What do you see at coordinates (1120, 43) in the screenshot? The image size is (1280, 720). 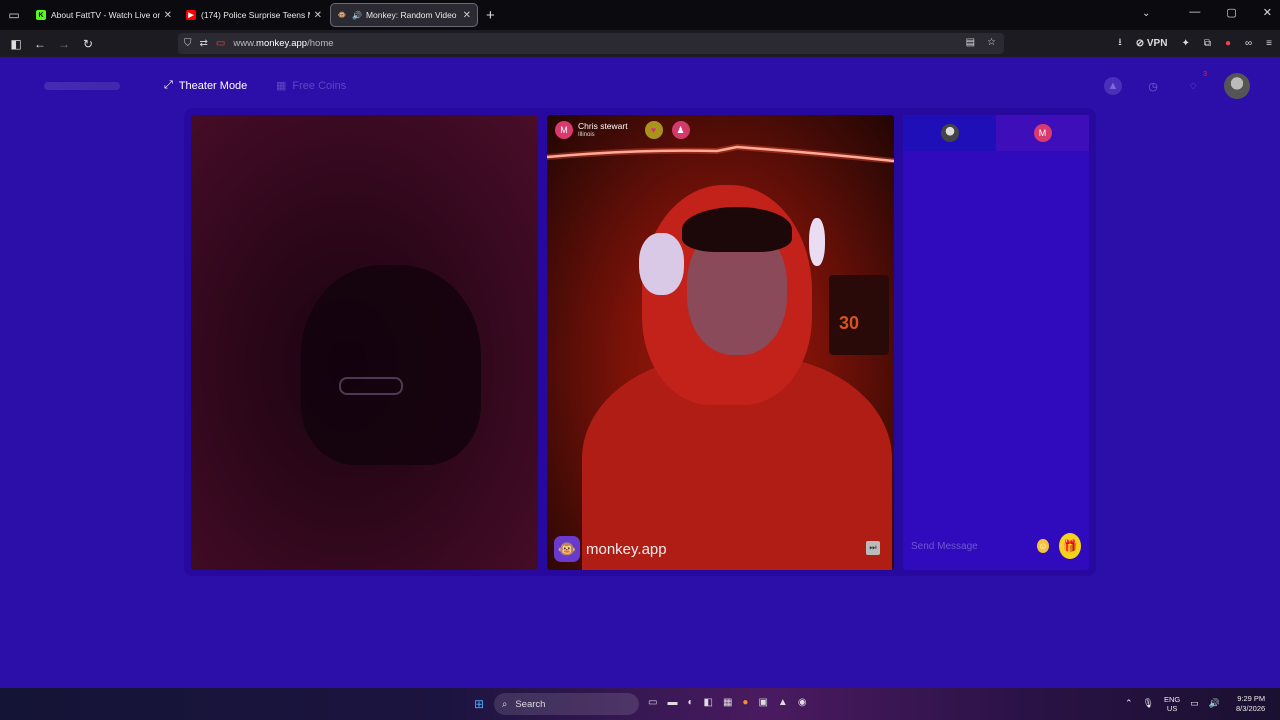 I see `download-icon: ⭳` at bounding box center [1120, 43].